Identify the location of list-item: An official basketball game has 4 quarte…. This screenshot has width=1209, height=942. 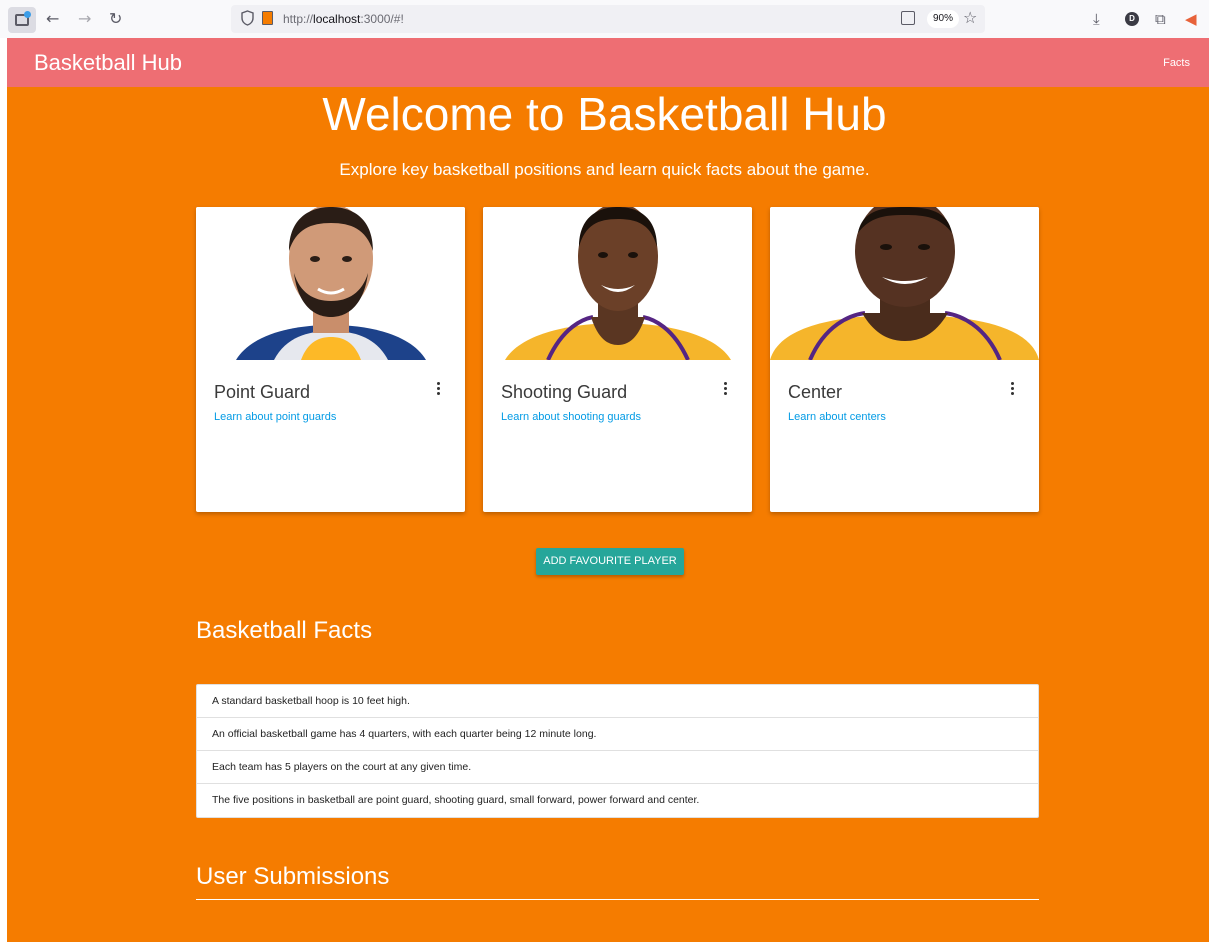
(617, 734).